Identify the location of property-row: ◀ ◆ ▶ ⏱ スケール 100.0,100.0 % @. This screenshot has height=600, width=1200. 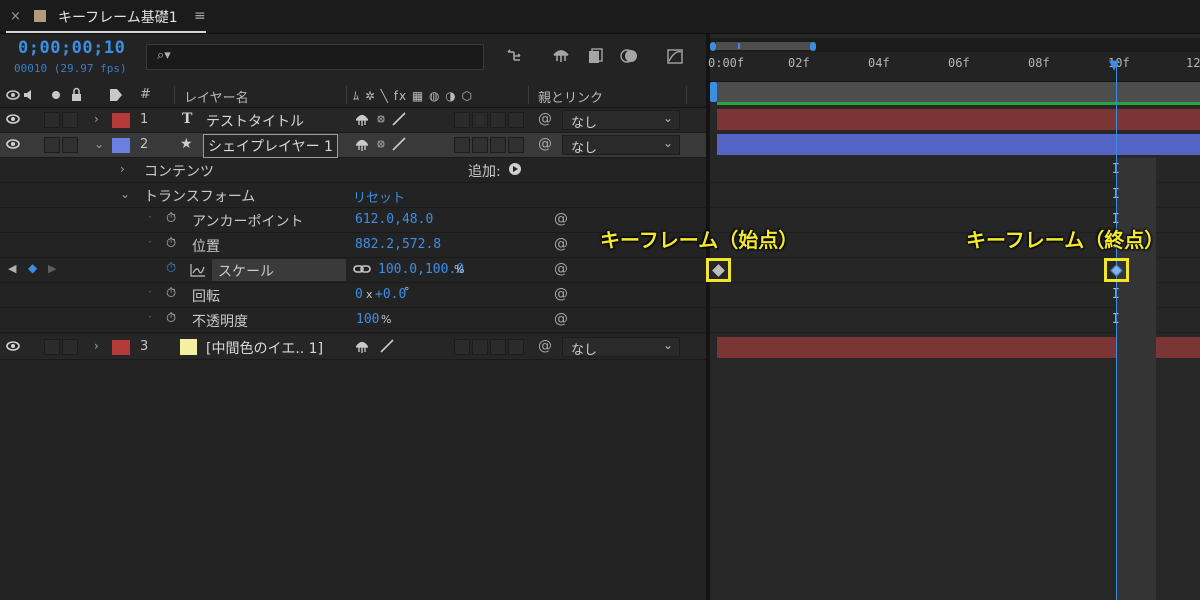
(353, 270).